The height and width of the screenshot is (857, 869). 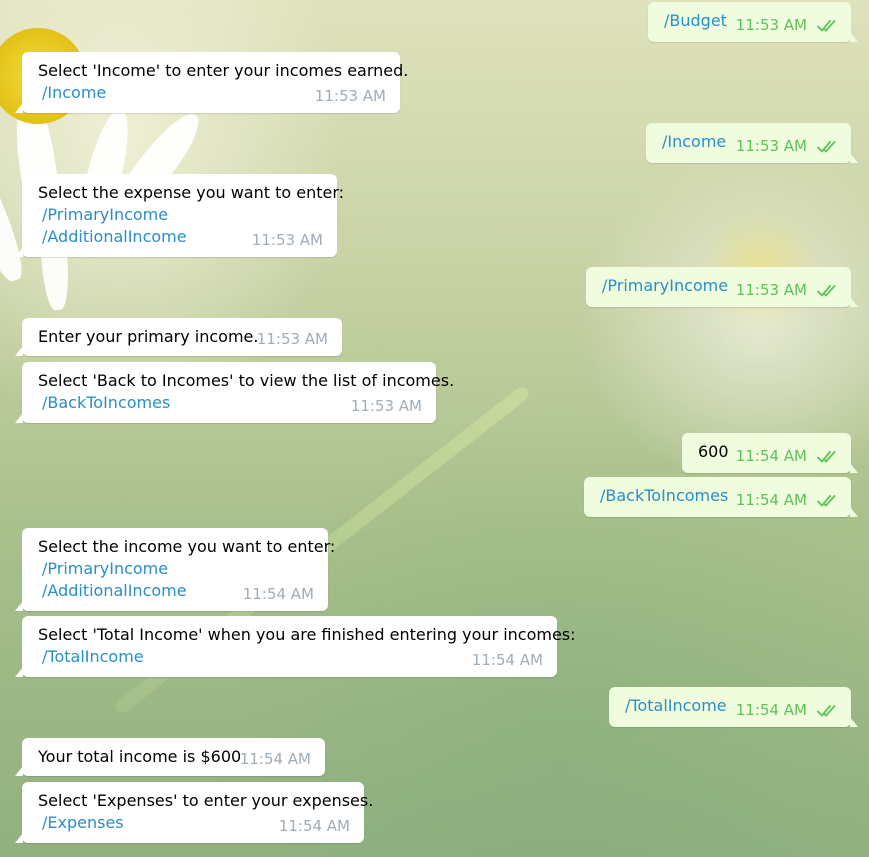 I want to click on incoming-message: Enter your primary income. 11:53 AM, so click(x=178, y=337).